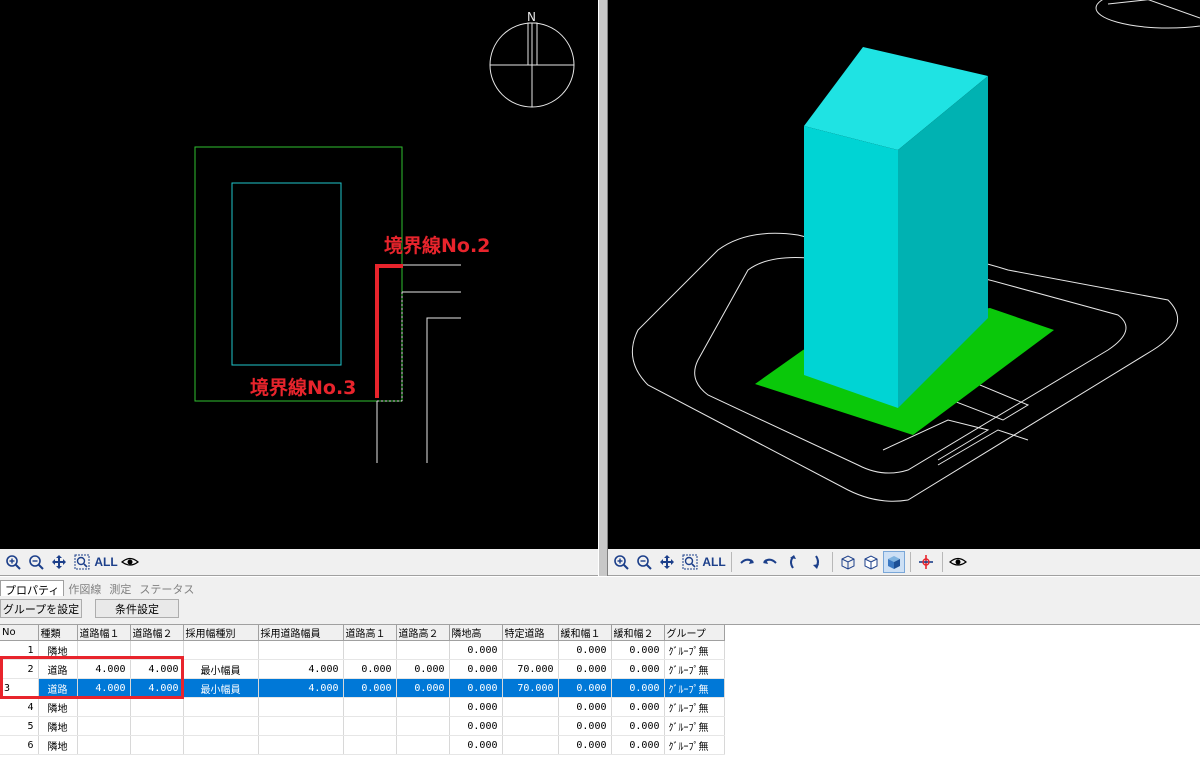 The image size is (1200, 772). I want to click on view-splitter, so click(603, 288).